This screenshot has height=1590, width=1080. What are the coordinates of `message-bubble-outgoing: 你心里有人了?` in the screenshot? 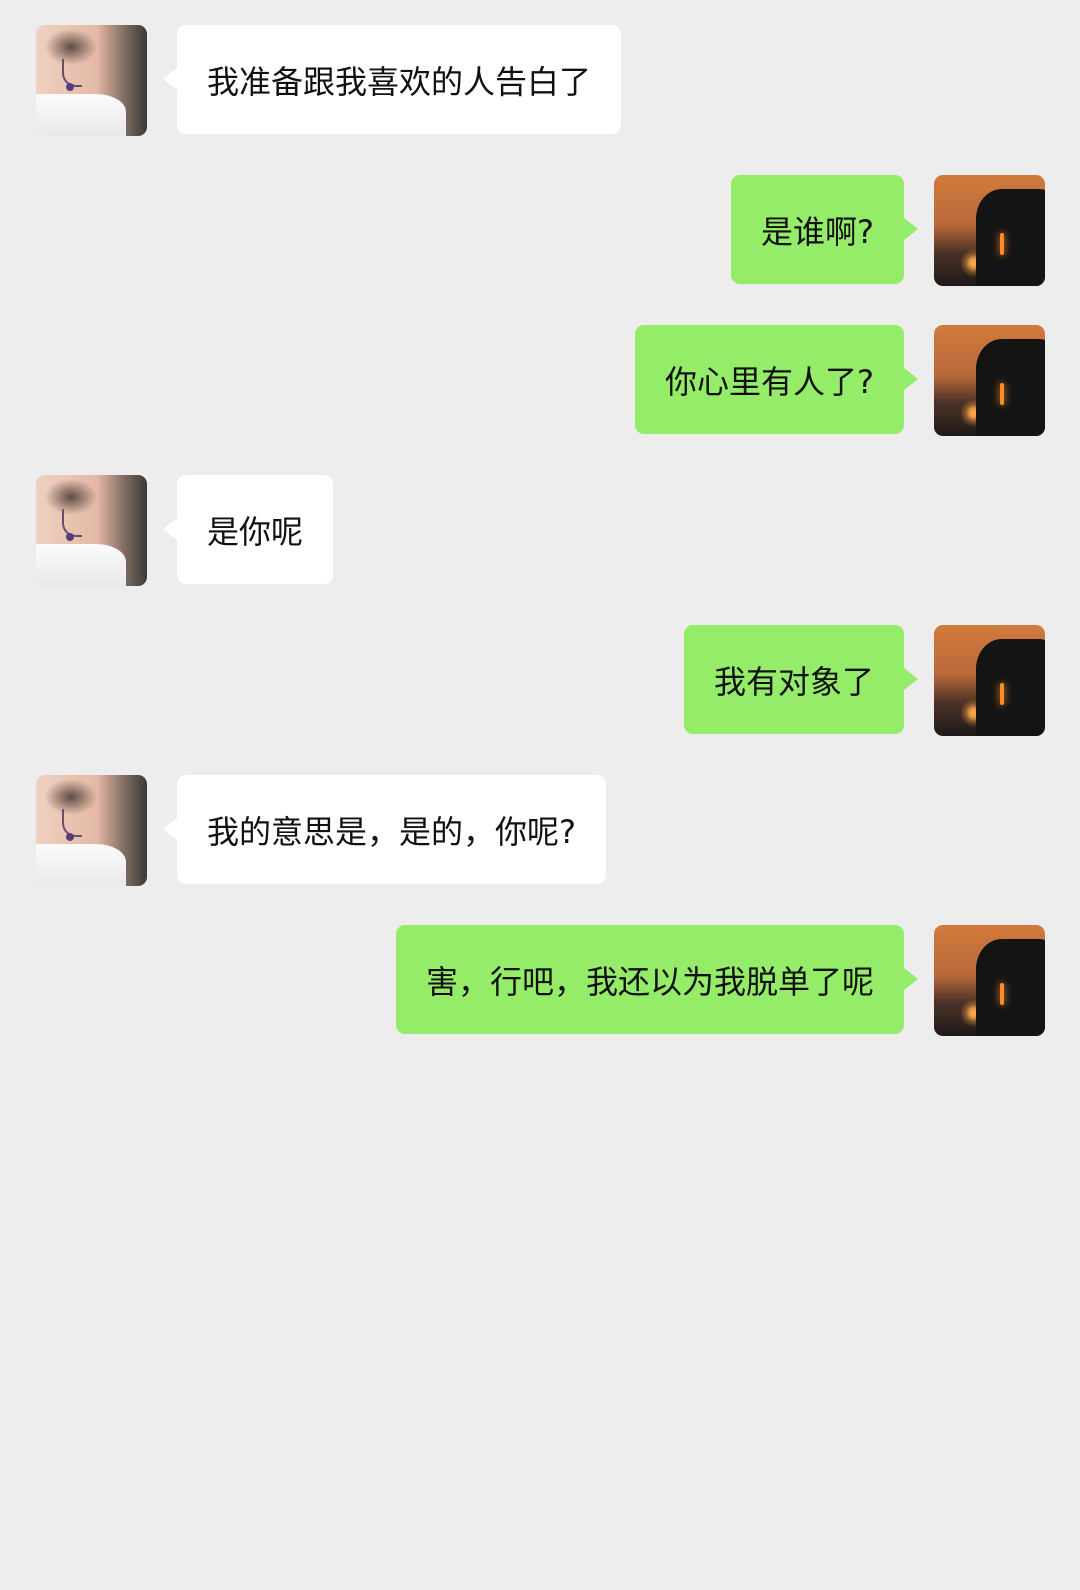 It's located at (776, 379).